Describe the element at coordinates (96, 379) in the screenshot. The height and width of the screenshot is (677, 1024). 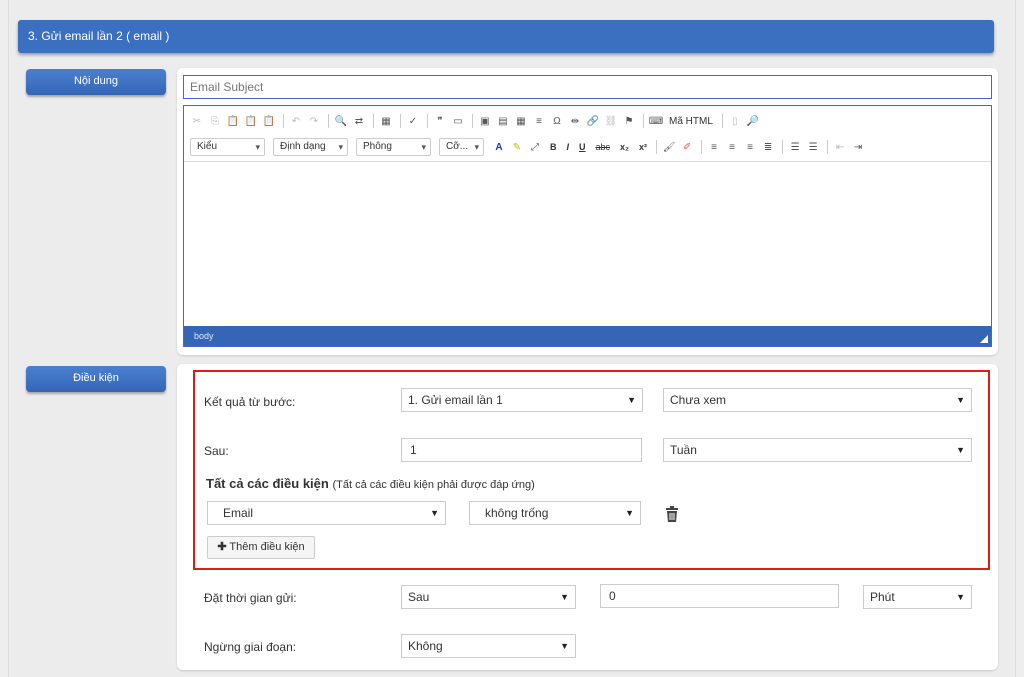
I see `conditions-section-button: Điều kiện` at that location.